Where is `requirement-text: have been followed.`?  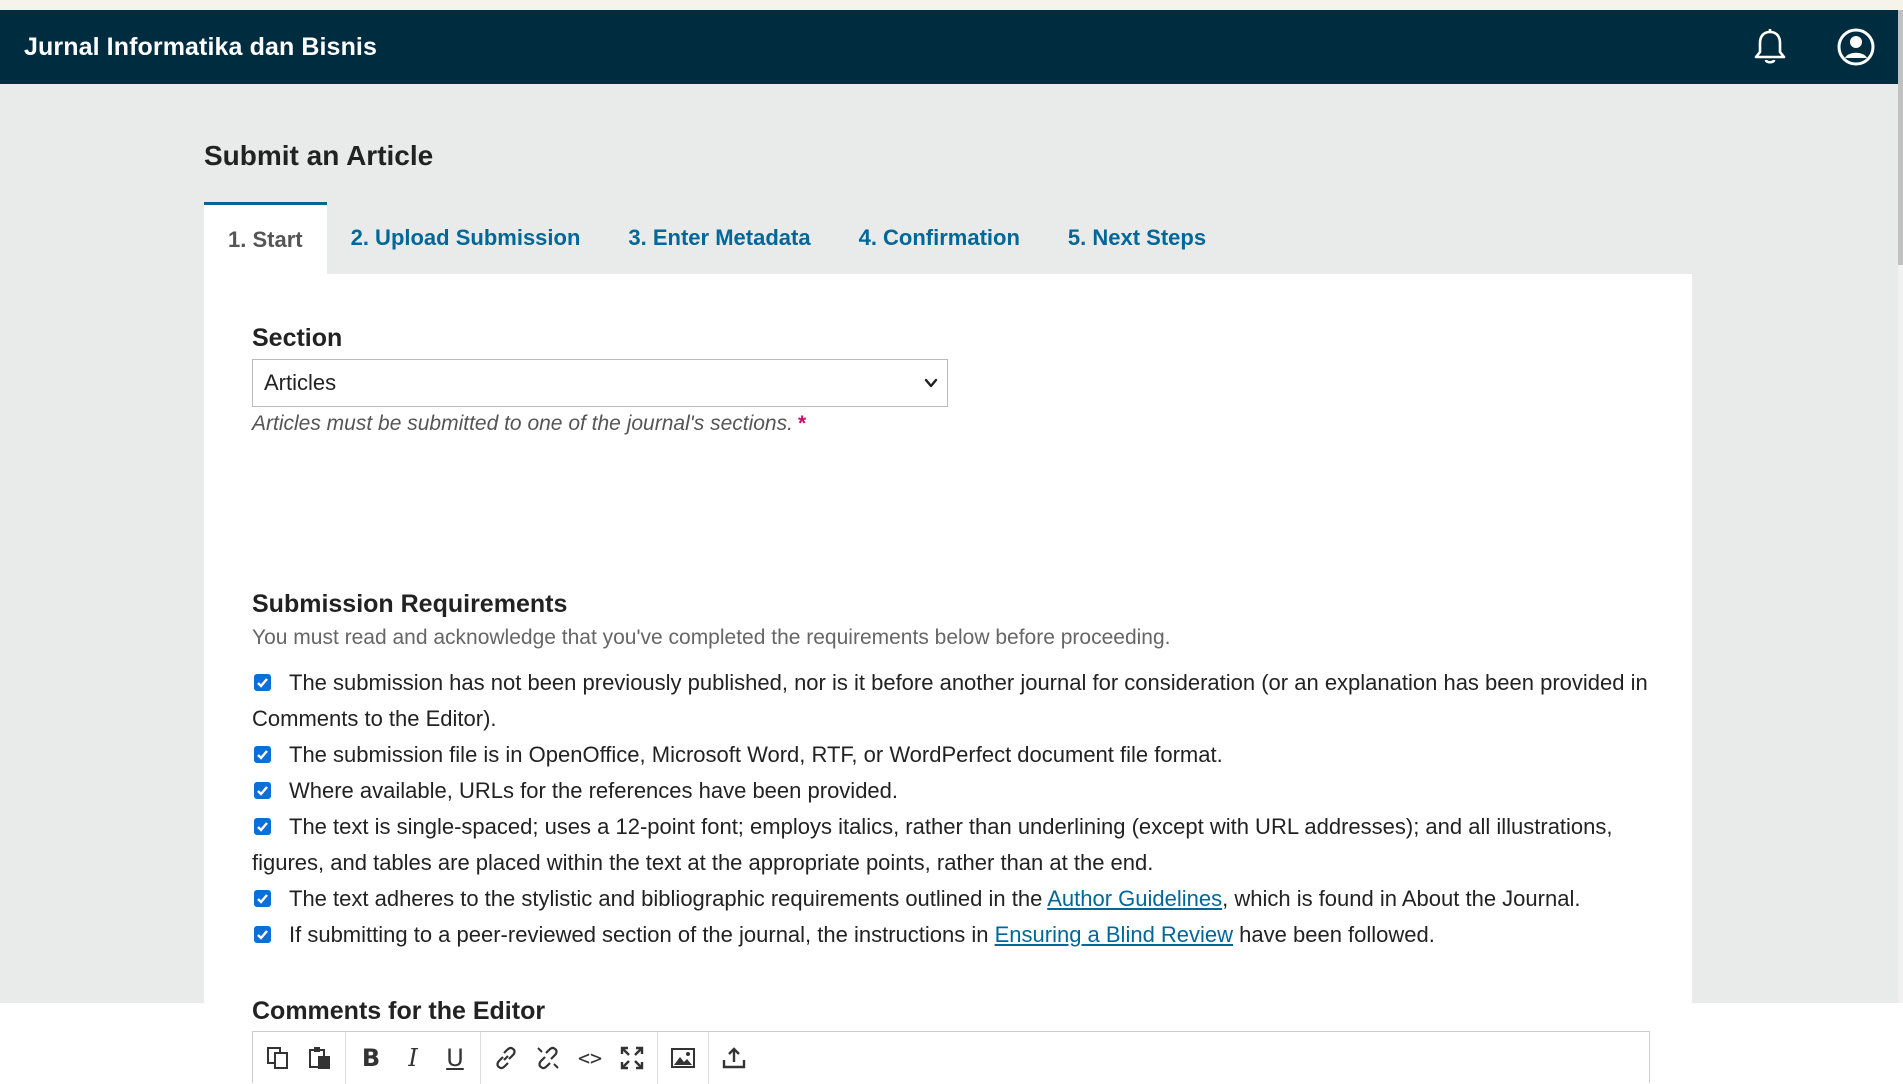
requirement-text: have been followed. is located at coordinates (1334, 934).